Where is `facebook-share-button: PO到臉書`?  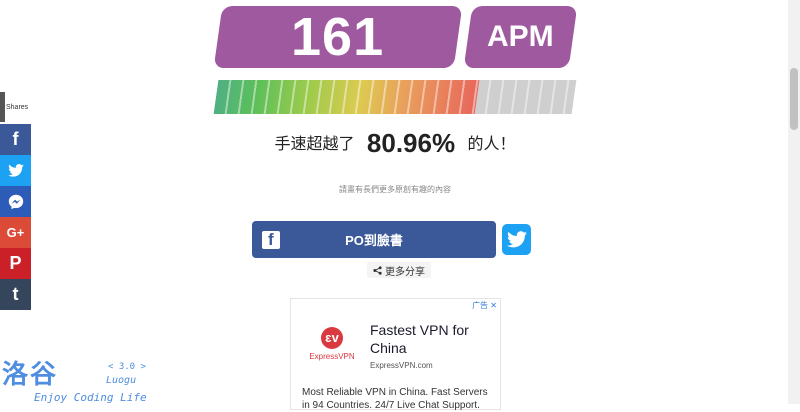 facebook-share-button: PO到臉書 is located at coordinates (374, 239).